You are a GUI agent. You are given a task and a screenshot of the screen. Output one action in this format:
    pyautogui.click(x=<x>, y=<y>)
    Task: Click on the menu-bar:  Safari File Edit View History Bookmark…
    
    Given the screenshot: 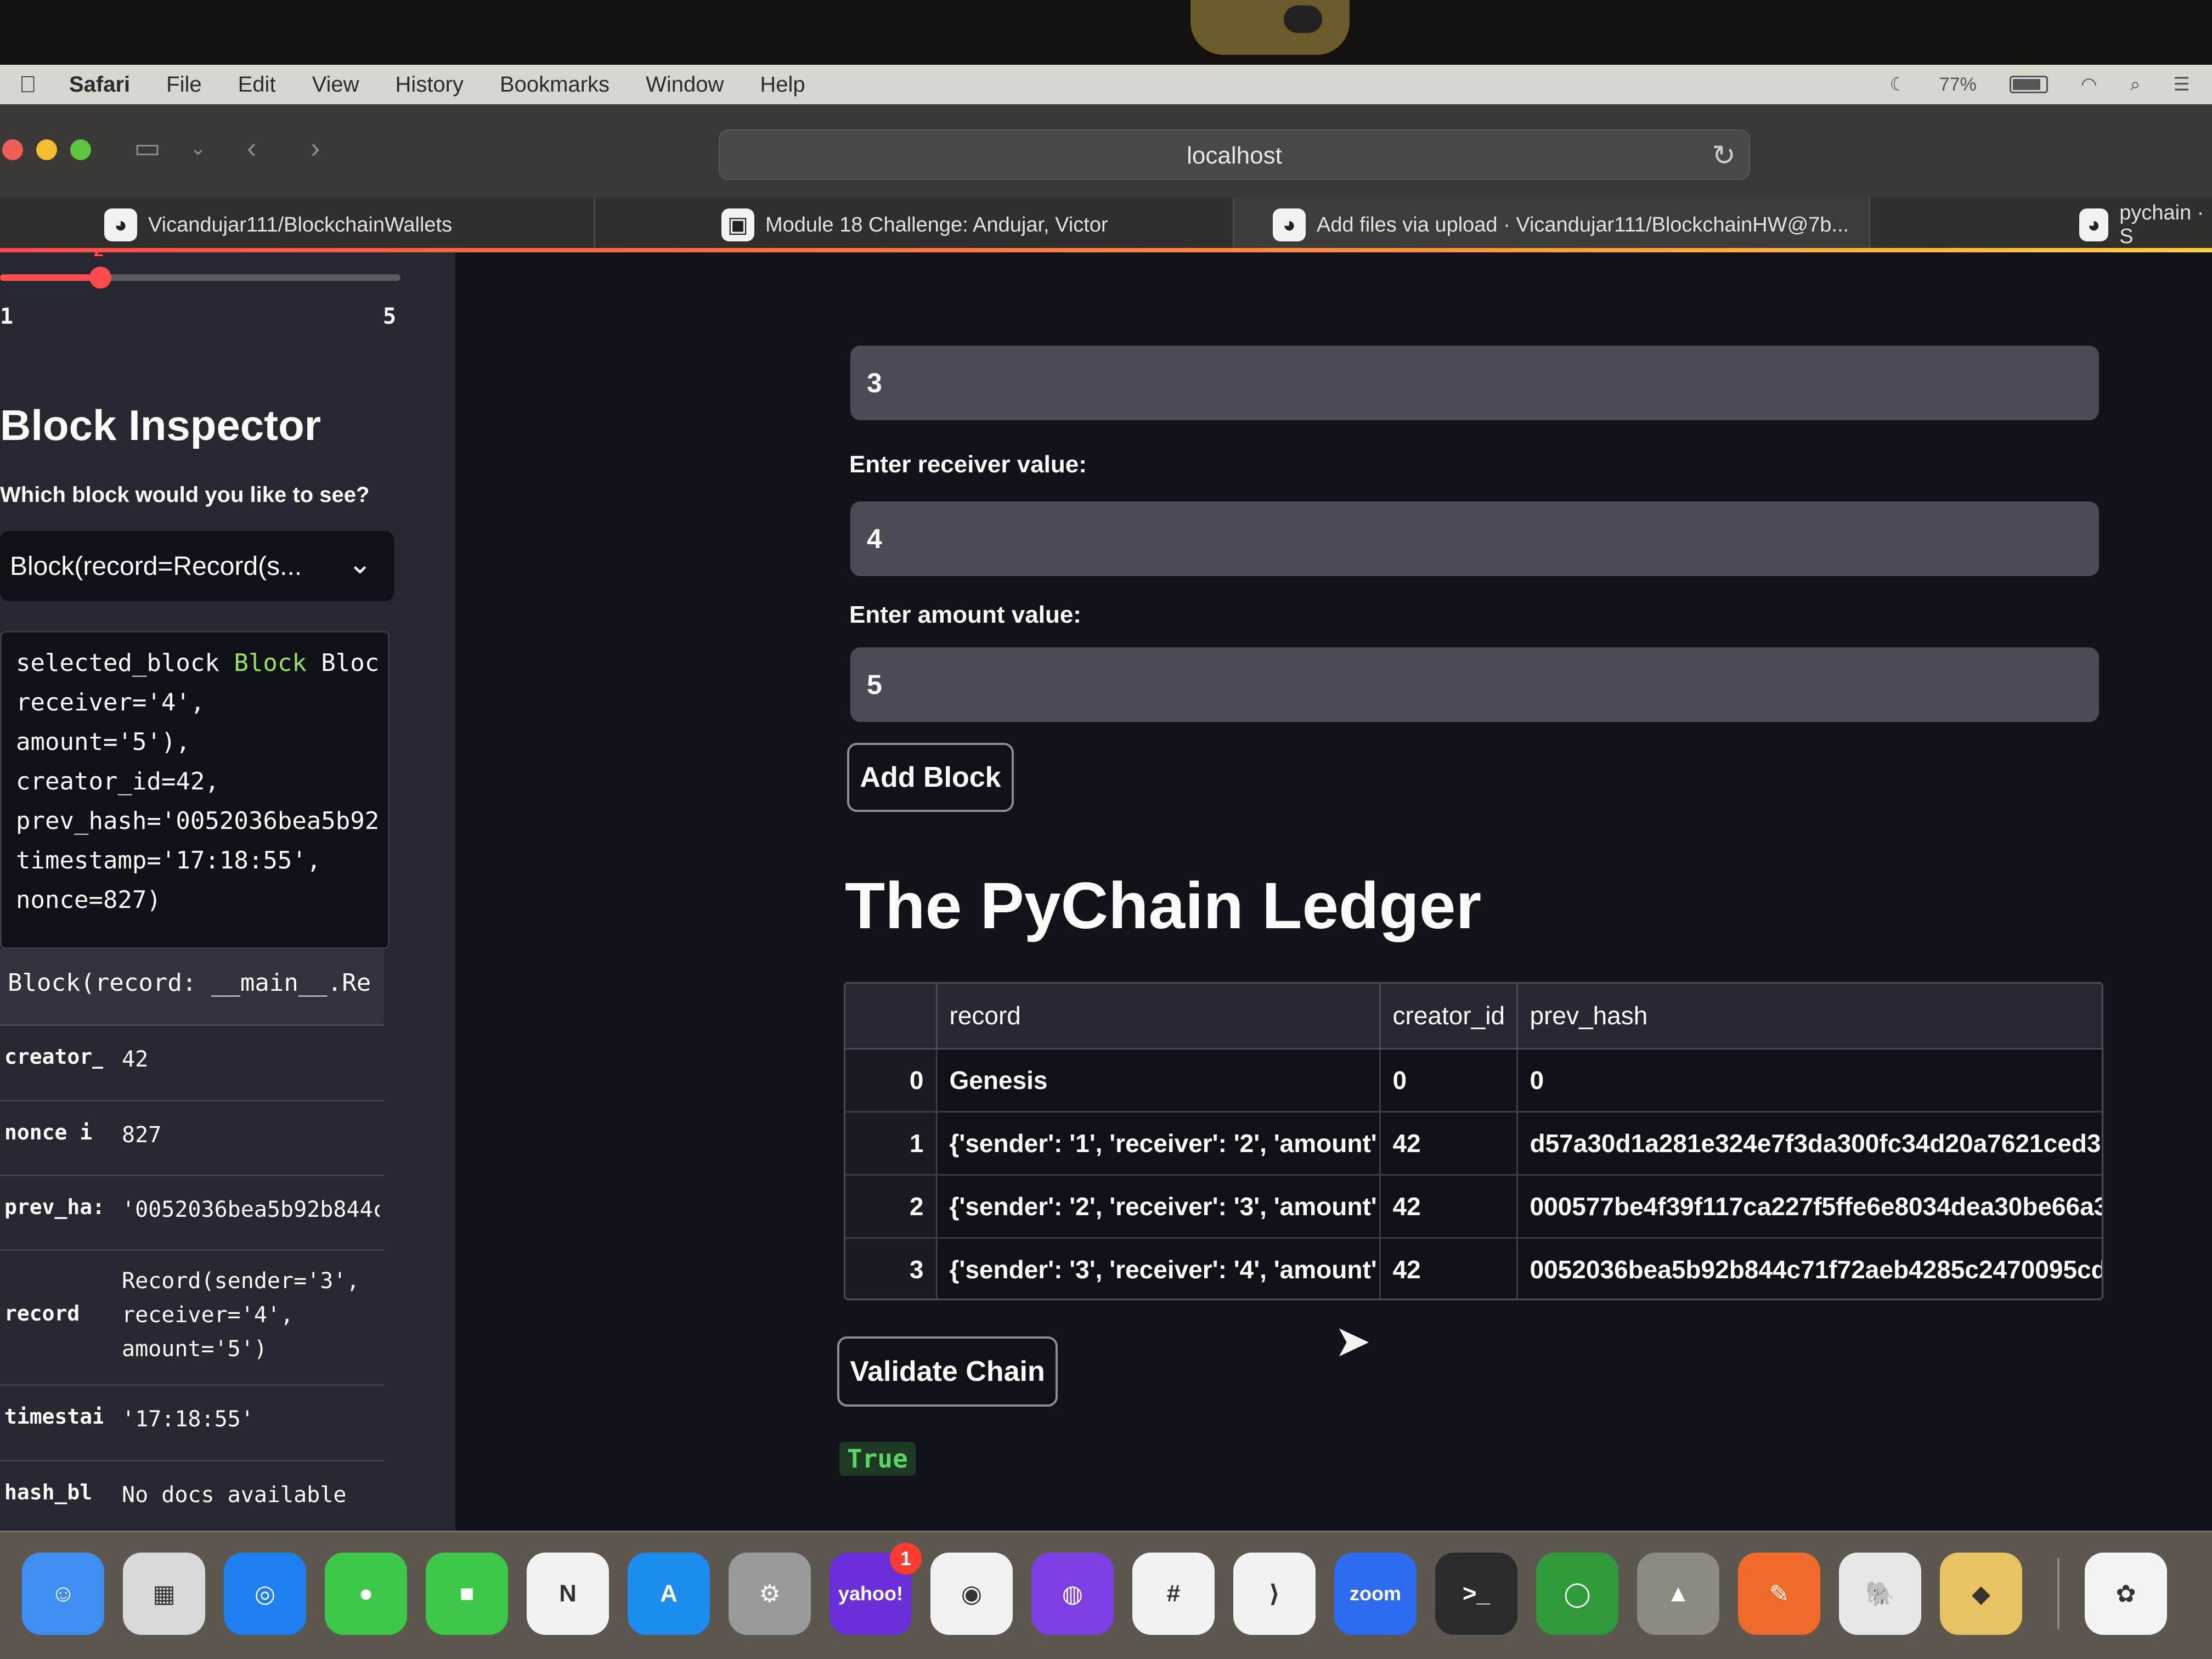 What is the action you would take?
    pyautogui.click(x=1106, y=84)
    